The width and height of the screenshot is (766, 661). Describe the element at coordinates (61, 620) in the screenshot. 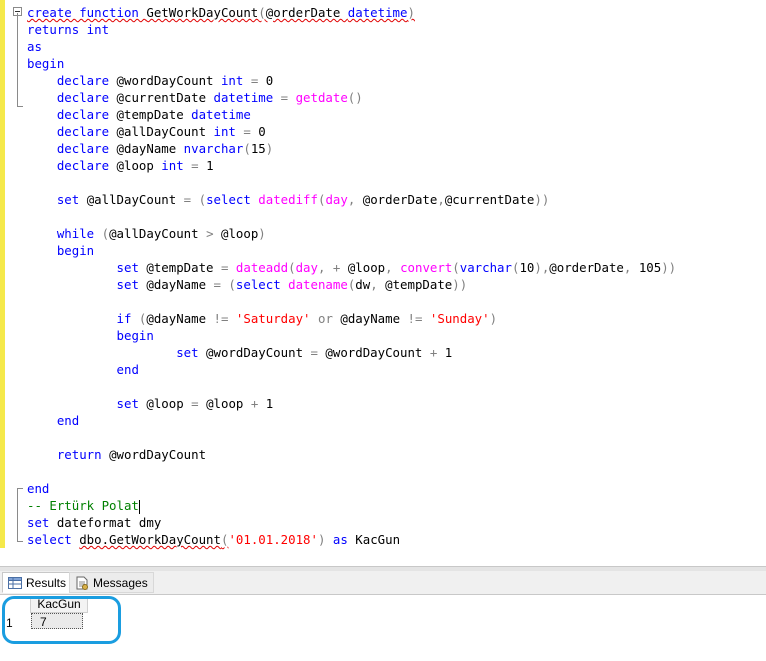

I see `highlight-annotation` at that location.